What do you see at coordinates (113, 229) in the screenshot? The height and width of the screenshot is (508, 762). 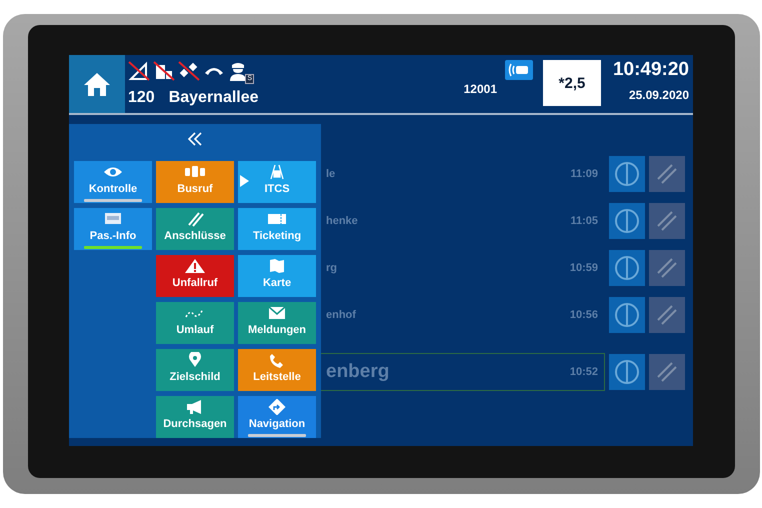 I see `menu-tile: Pas.-Info` at bounding box center [113, 229].